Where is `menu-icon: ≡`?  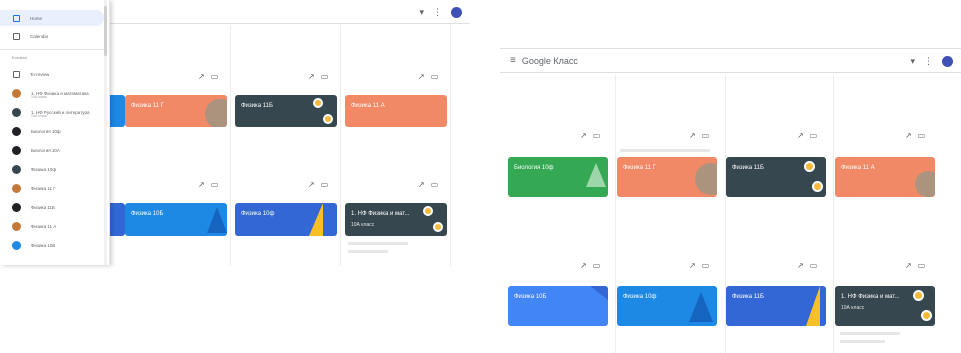 menu-icon: ≡ is located at coordinates (513, 60).